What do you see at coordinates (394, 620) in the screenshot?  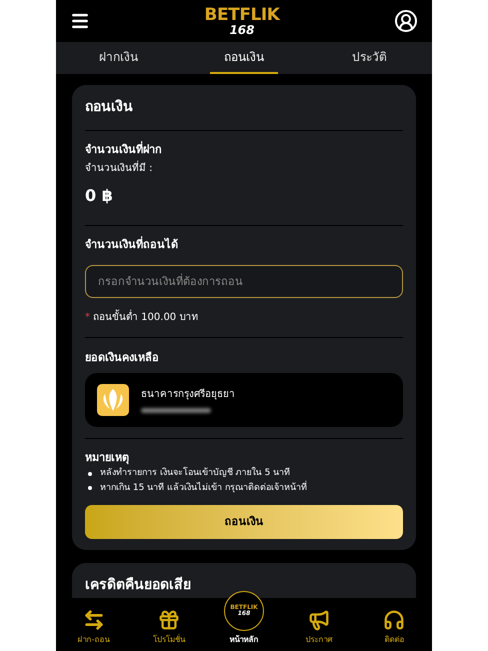 I see `headphones-icon` at bounding box center [394, 620].